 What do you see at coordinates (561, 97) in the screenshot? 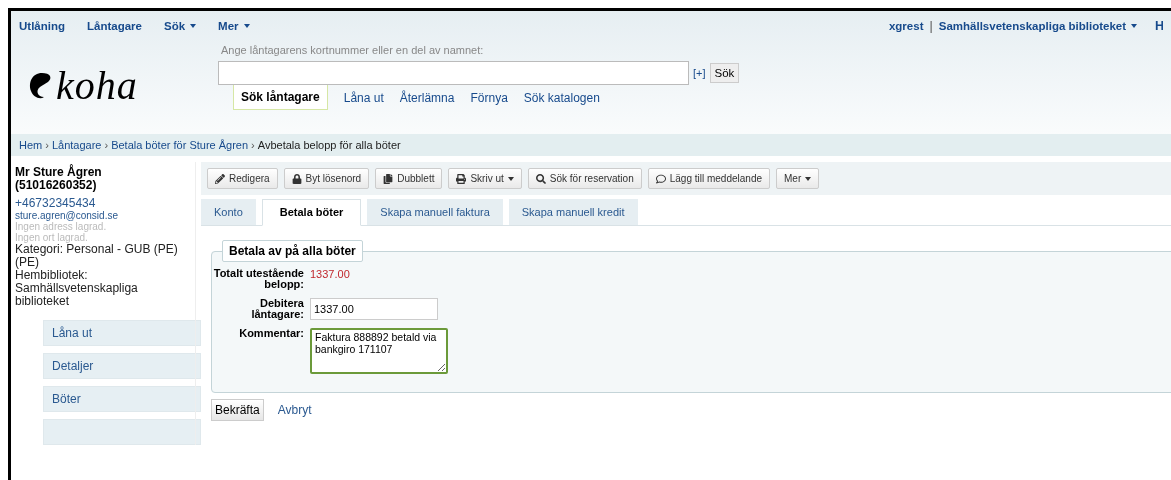
I see `search-tab: Sök katalogen` at bounding box center [561, 97].